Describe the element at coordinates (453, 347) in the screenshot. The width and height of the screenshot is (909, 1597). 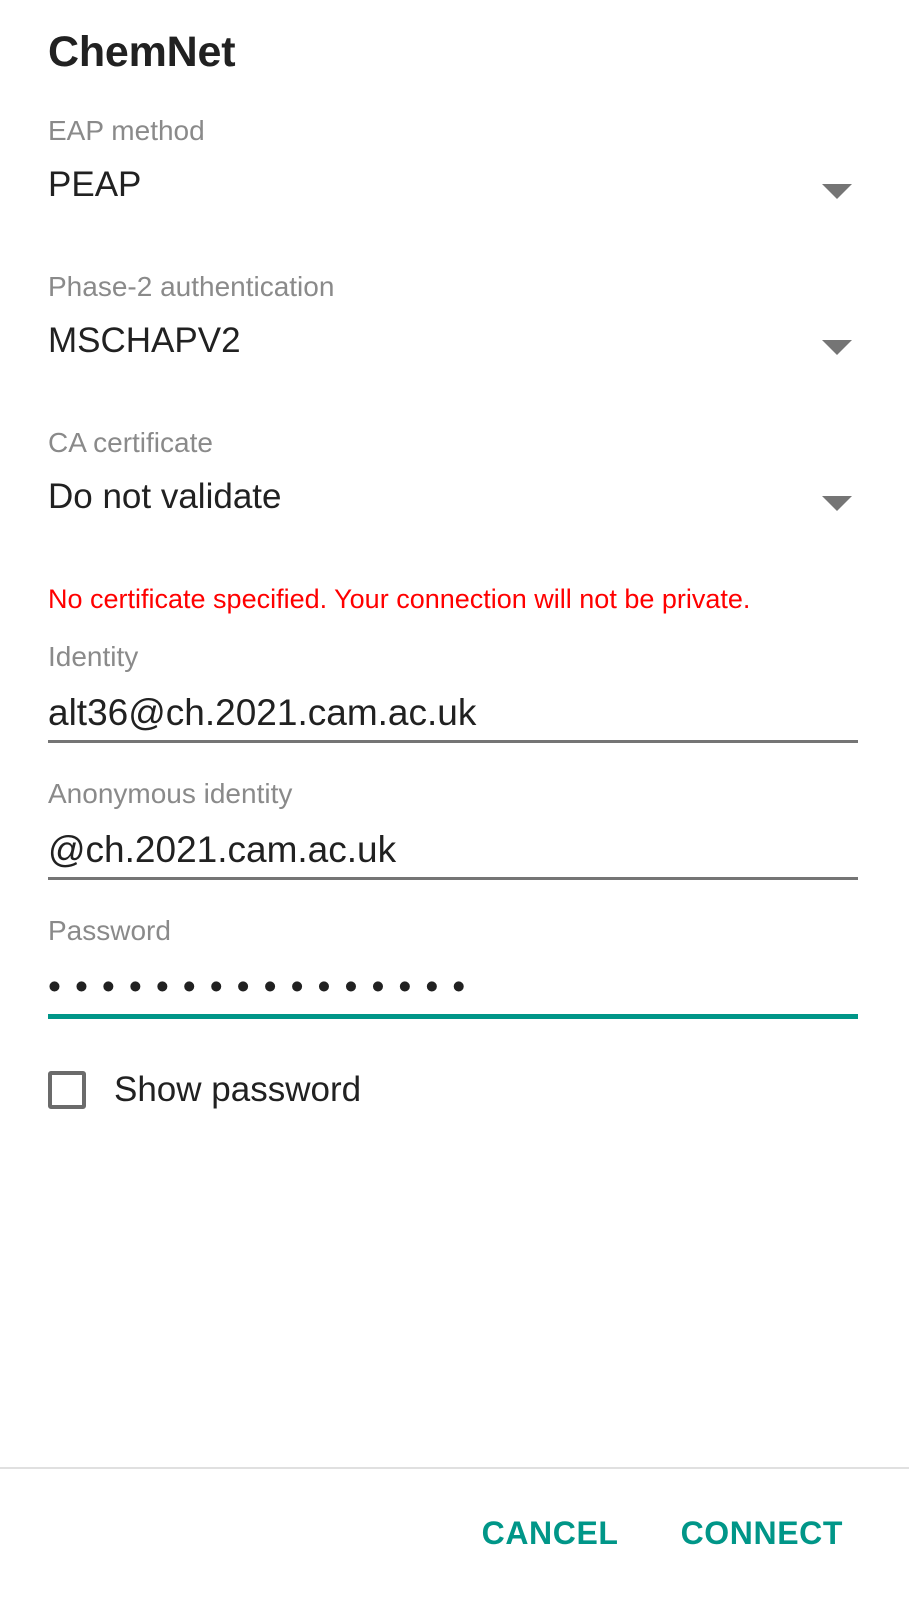
I see `phase2-auth-spinner: MSCHAPV2` at that location.